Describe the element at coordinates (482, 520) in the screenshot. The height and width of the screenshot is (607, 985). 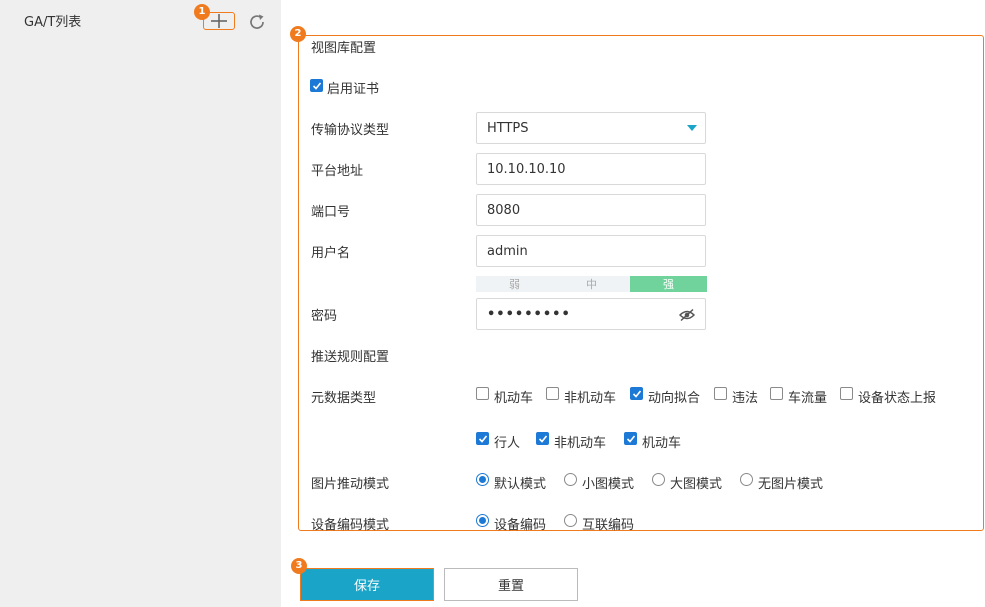
I see `device-code-device-radio` at that location.